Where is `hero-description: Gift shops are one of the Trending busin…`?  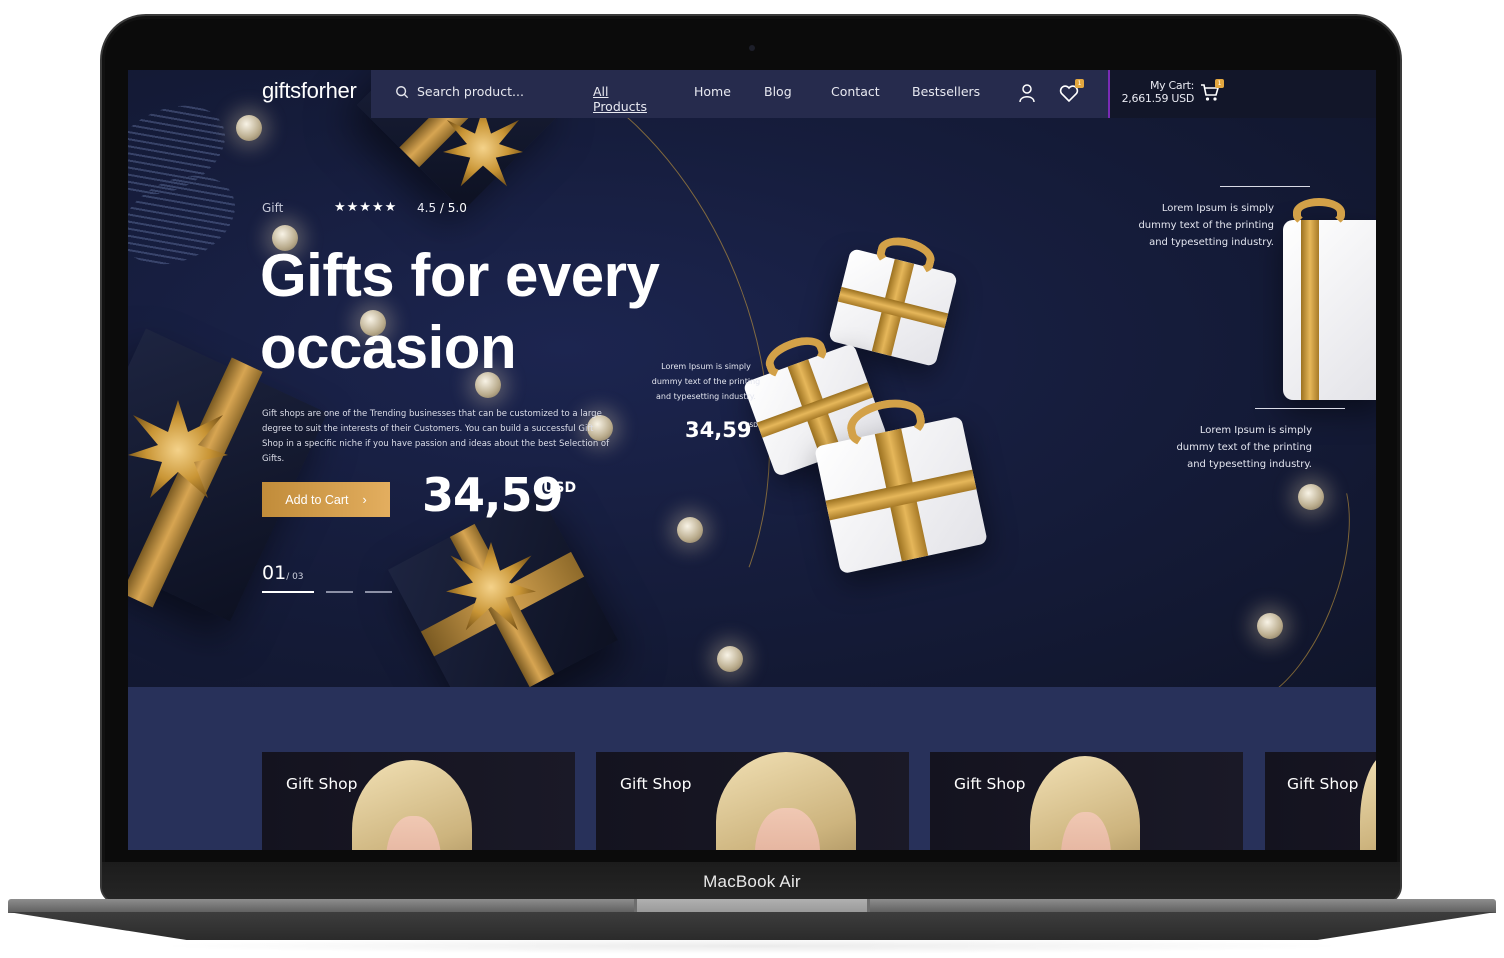
hero-description: Gift shops are one of the Trending busin… is located at coordinates (436, 436).